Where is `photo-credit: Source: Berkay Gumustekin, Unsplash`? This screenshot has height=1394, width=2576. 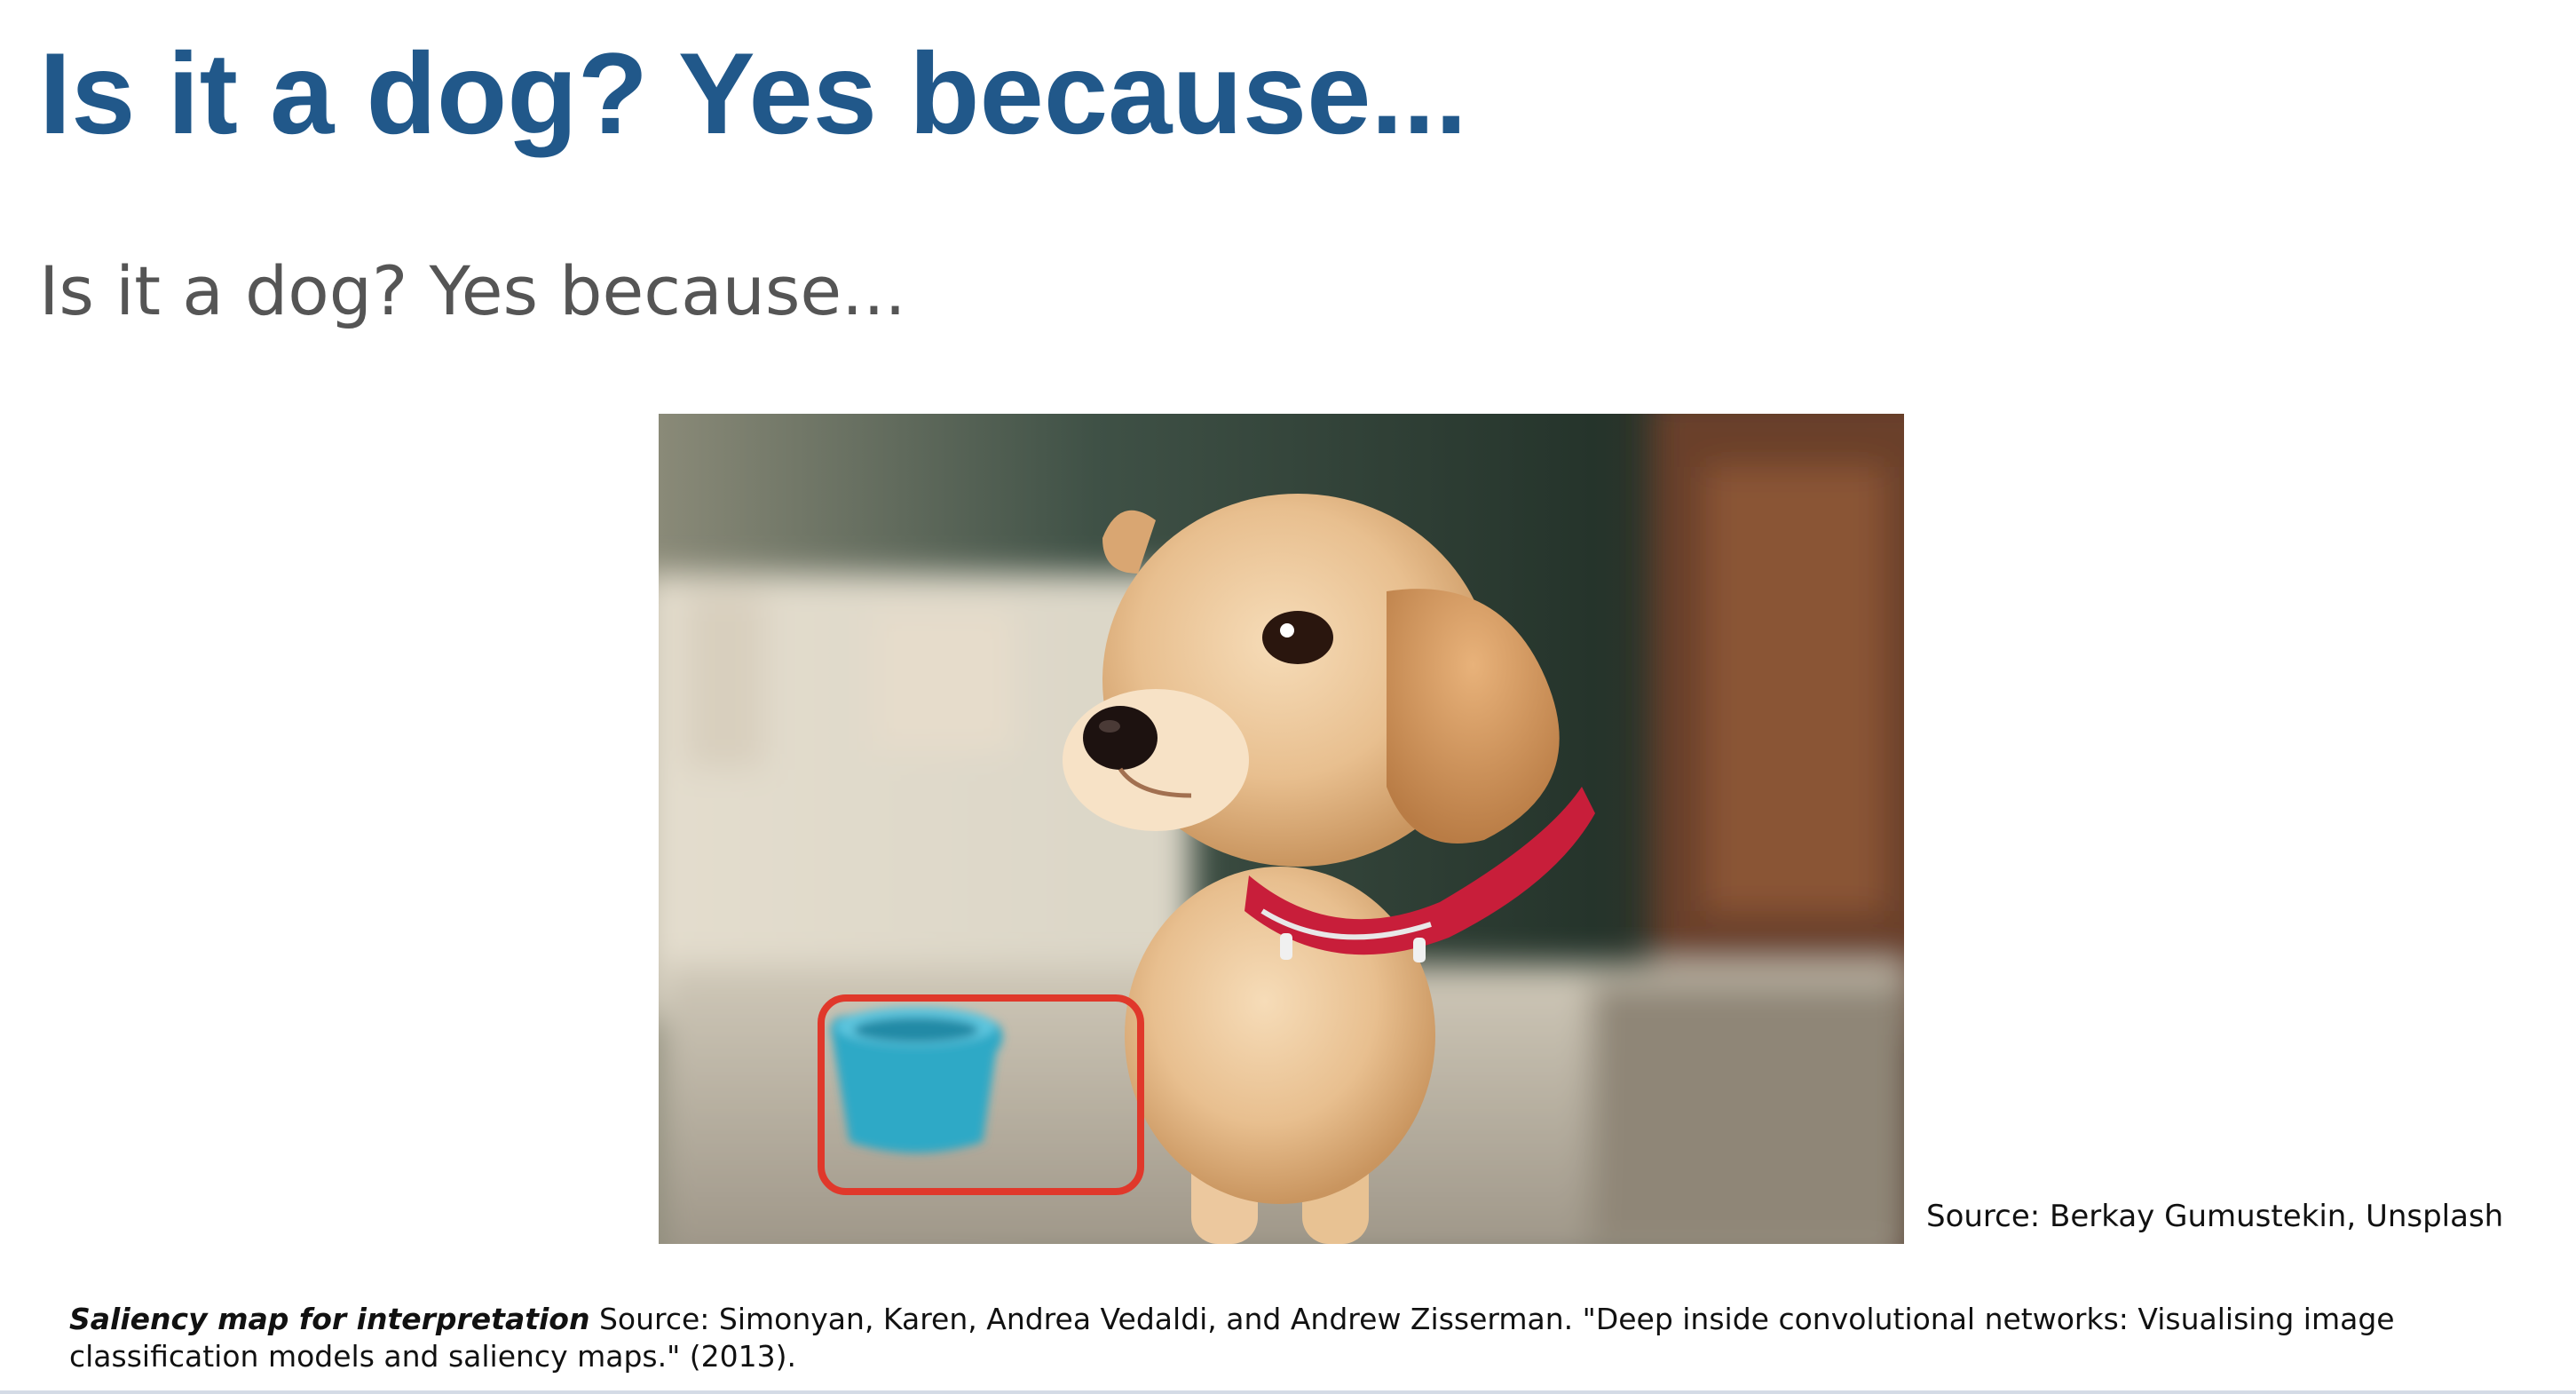
photo-credit: Source: Berkay Gumustekin, Unsplash is located at coordinates (2215, 1216).